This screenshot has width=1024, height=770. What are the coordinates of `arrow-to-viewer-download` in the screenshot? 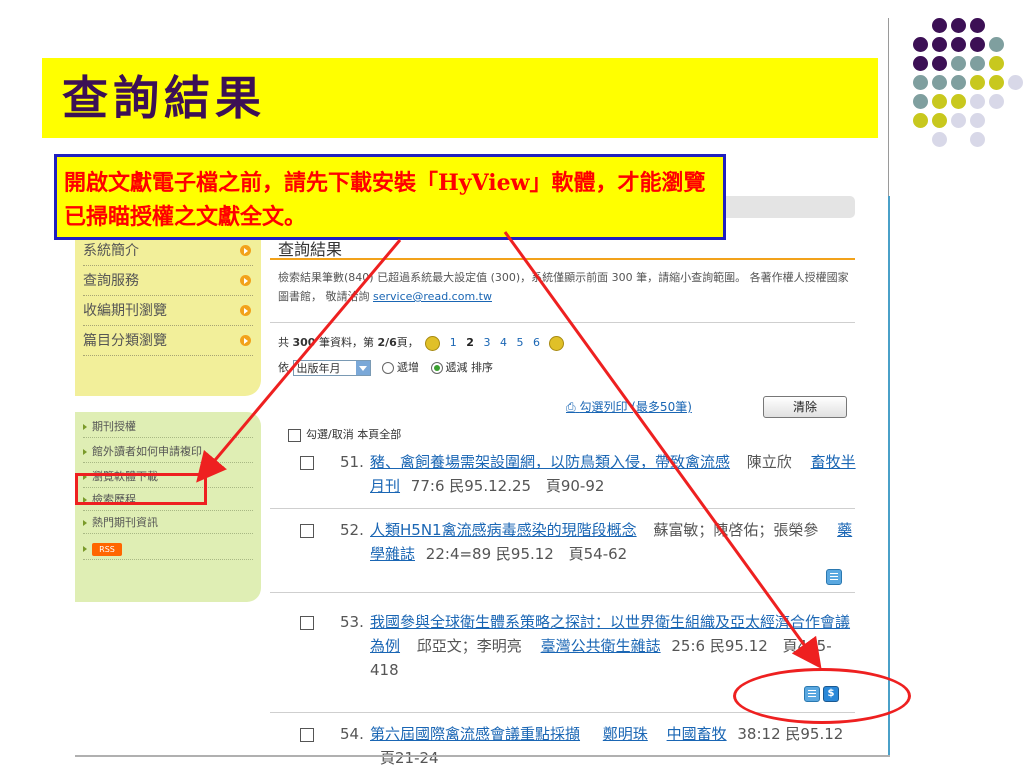 It's located at (299, 361).